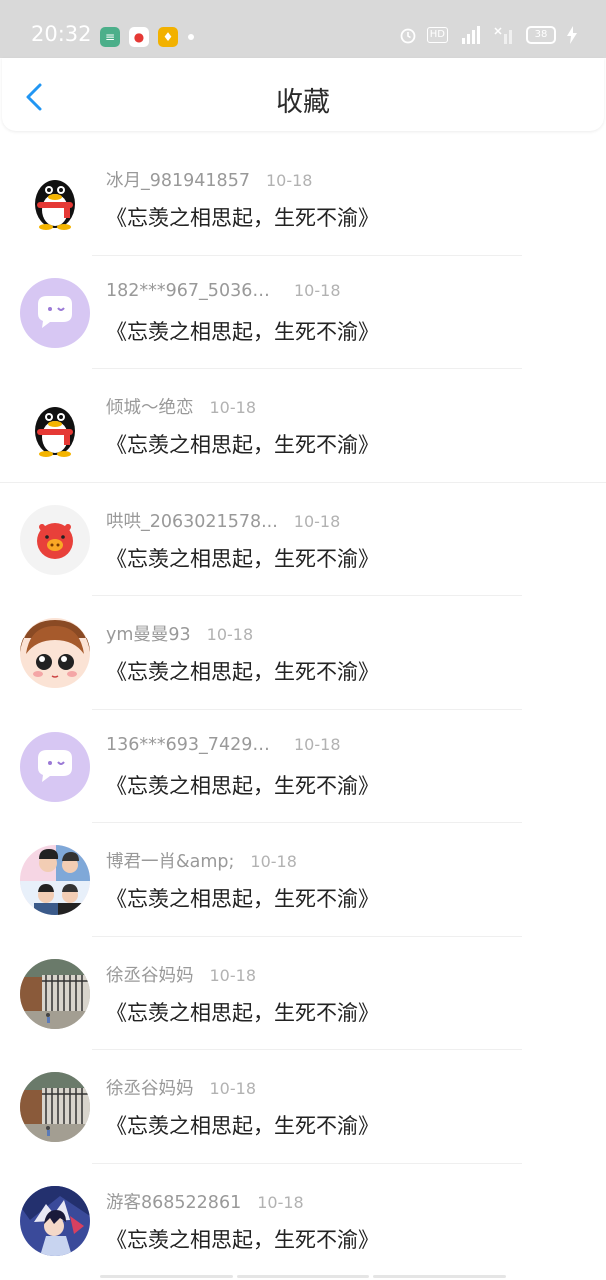  I want to click on signal-icon, so click(471, 35).